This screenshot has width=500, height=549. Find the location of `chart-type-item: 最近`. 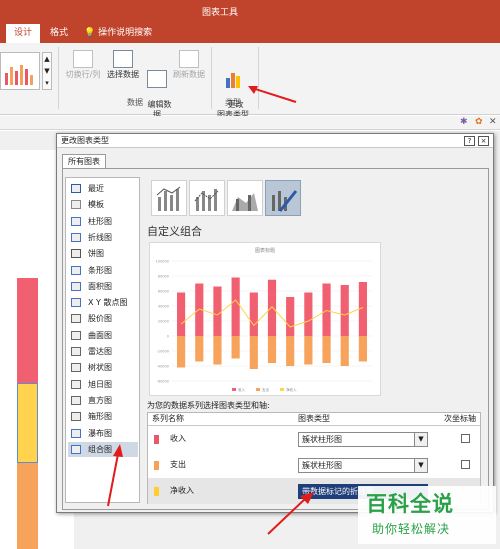

chart-type-item: 最近 is located at coordinates (103, 188).